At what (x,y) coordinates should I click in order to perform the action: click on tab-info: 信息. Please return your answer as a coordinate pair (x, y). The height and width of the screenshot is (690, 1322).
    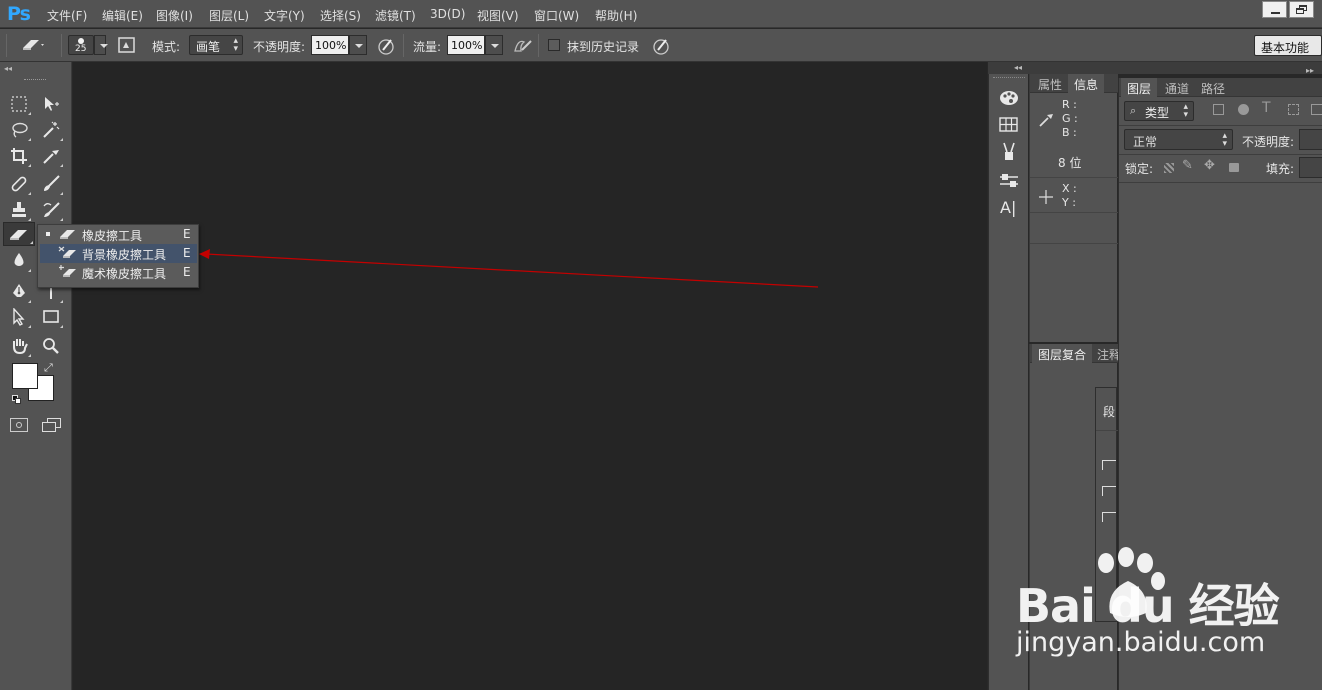
    Looking at the image, I should click on (1086, 83).